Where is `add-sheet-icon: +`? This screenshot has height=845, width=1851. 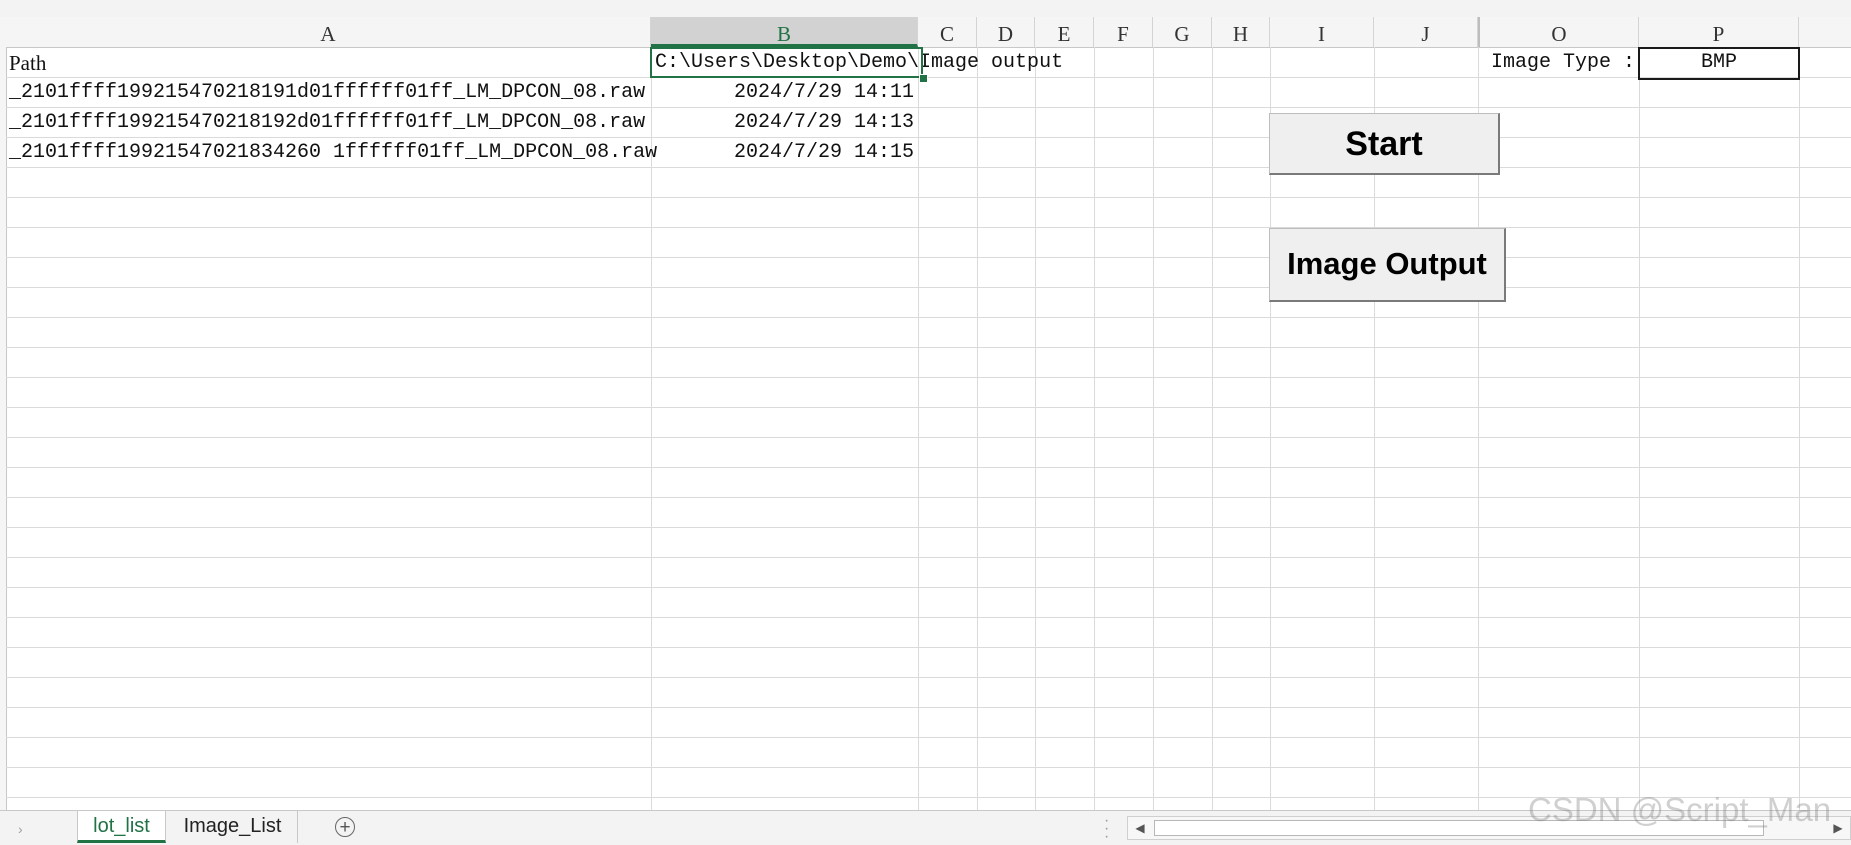
add-sheet-icon: + is located at coordinates (345, 827).